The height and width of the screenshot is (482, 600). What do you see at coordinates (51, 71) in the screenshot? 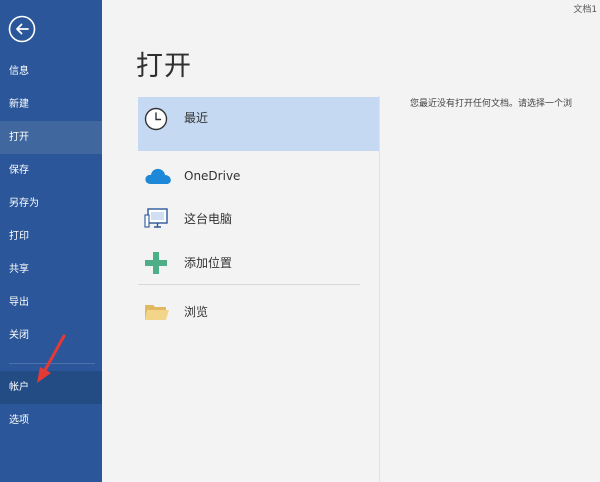
I see `sidebar-item-info: 信息` at bounding box center [51, 71].